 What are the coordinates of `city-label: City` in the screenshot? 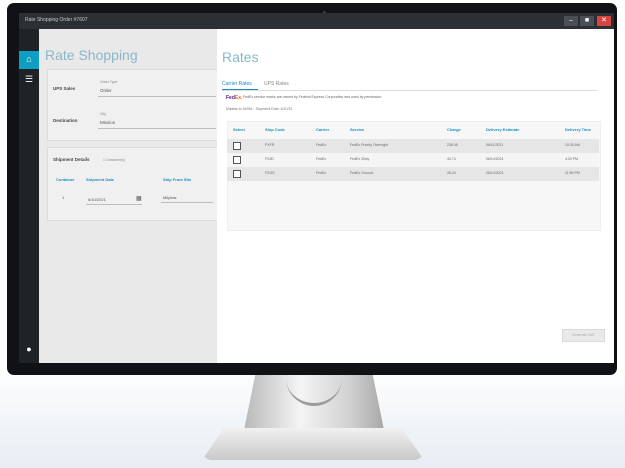 It's located at (103, 114).